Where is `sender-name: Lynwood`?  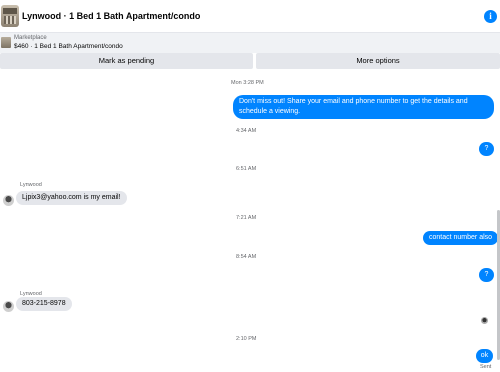
sender-name: Lynwood is located at coordinates (31, 185).